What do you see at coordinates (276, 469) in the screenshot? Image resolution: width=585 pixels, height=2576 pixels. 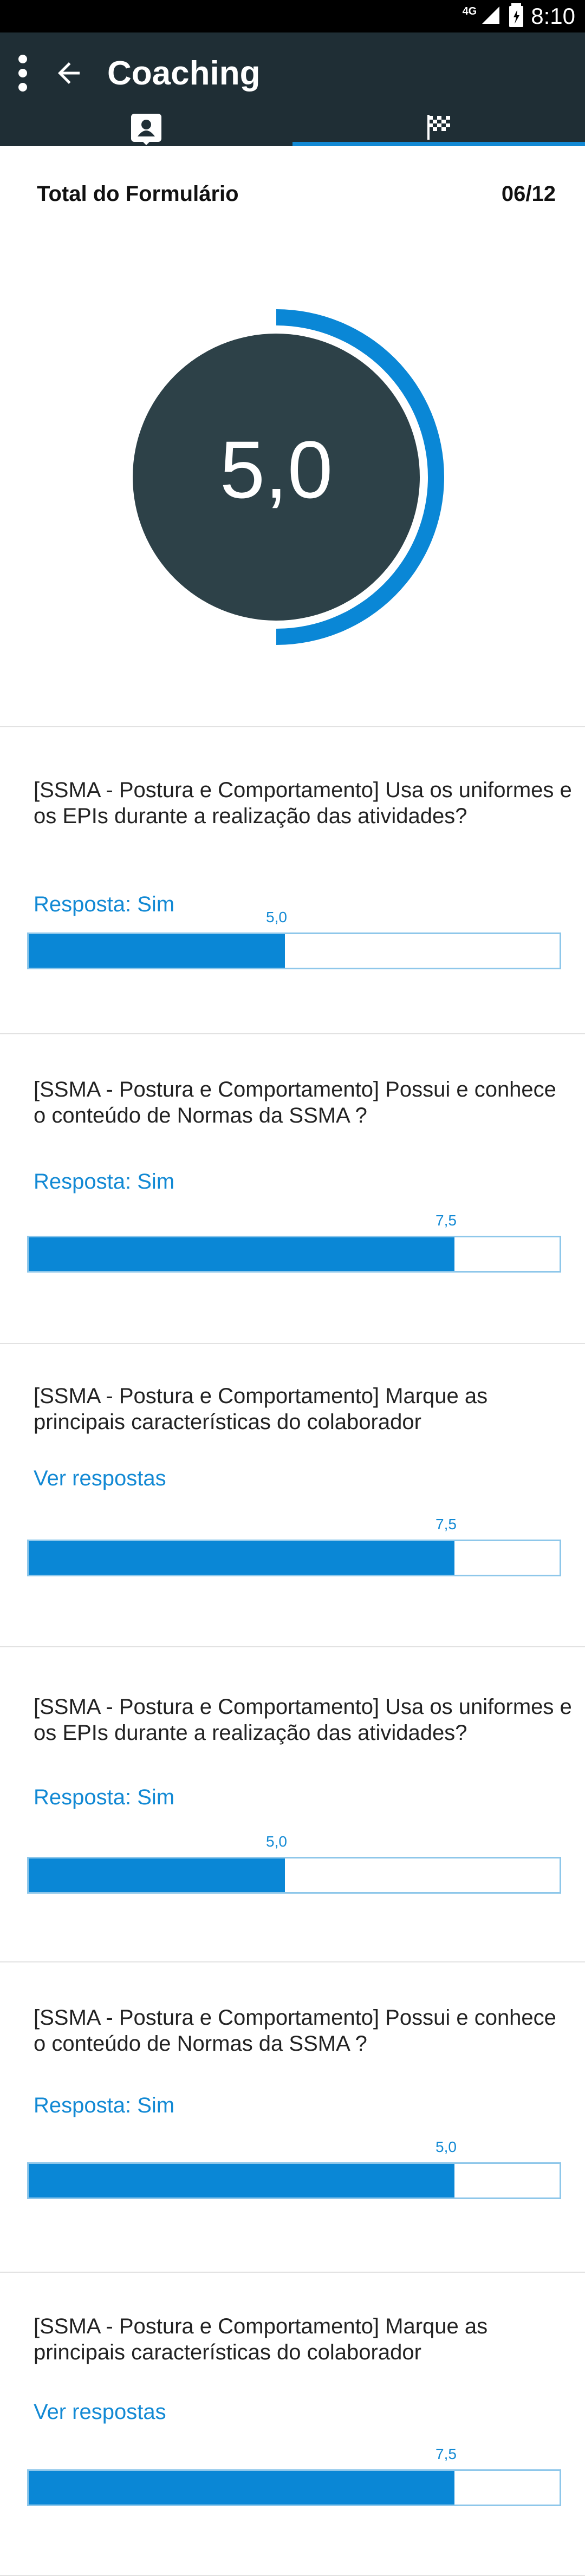 I see `score-value: 5,0` at bounding box center [276, 469].